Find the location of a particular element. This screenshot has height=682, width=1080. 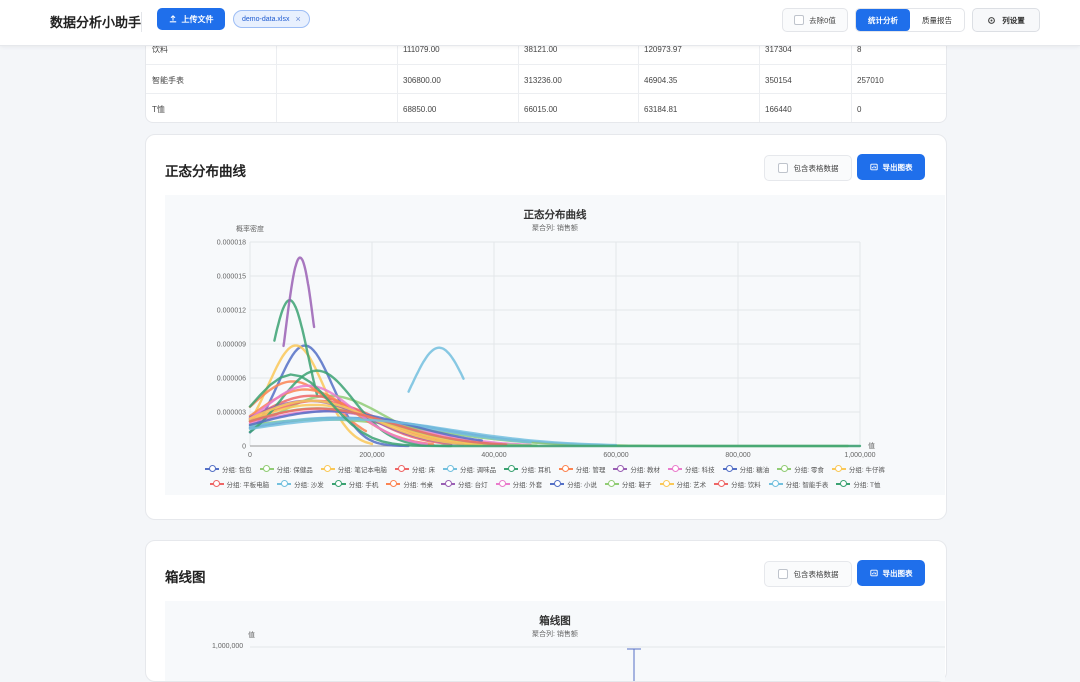

legend-item: 分组: 手机 is located at coordinates (355, 484).